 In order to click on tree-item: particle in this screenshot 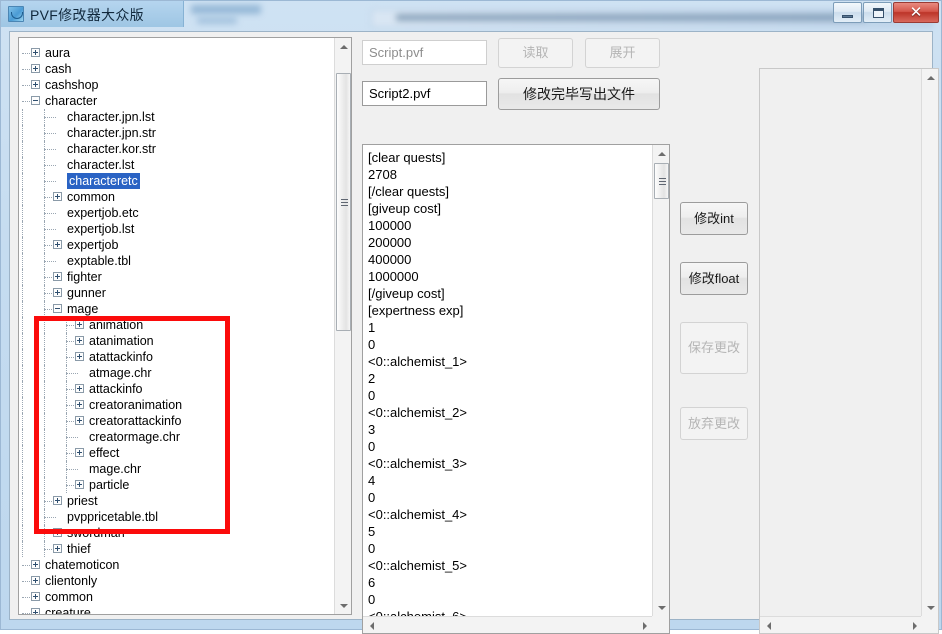, I will do `click(178, 485)`.